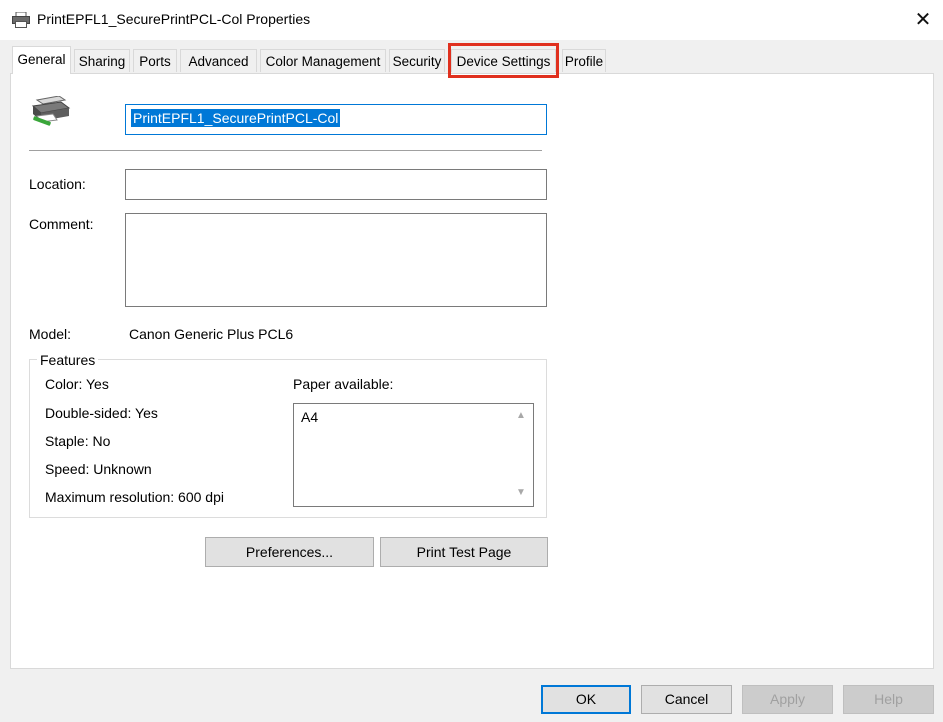 This screenshot has height=722, width=943. What do you see at coordinates (41, 60) in the screenshot?
I see `tab-general: General` at bounding box center [41, 60].